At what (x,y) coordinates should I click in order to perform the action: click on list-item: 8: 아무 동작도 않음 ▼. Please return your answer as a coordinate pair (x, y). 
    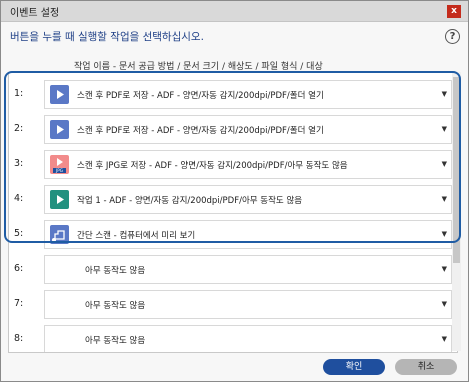
    Looking at the image, I should click on (233, 336).